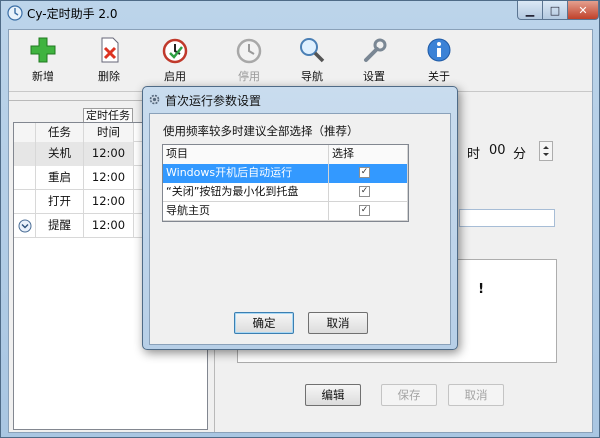 The image size is (600, 438). What do you see at coordinates (72, 14) in the screenshot?
I see `window-title: Cy-定时助手 2.0` at bounding box center [72, 14].